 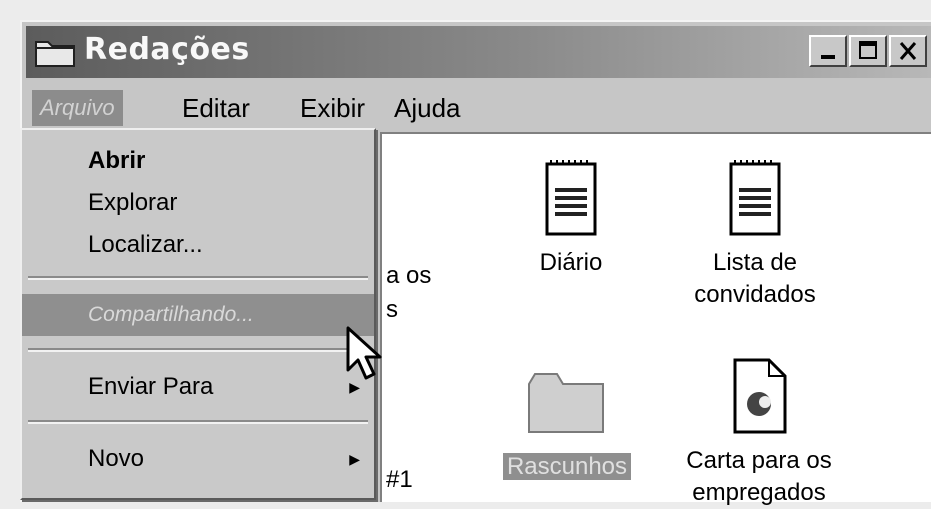 I want to click on menu-item-enviar-para: Enviar Para ▶, so click(x=198, y=387).